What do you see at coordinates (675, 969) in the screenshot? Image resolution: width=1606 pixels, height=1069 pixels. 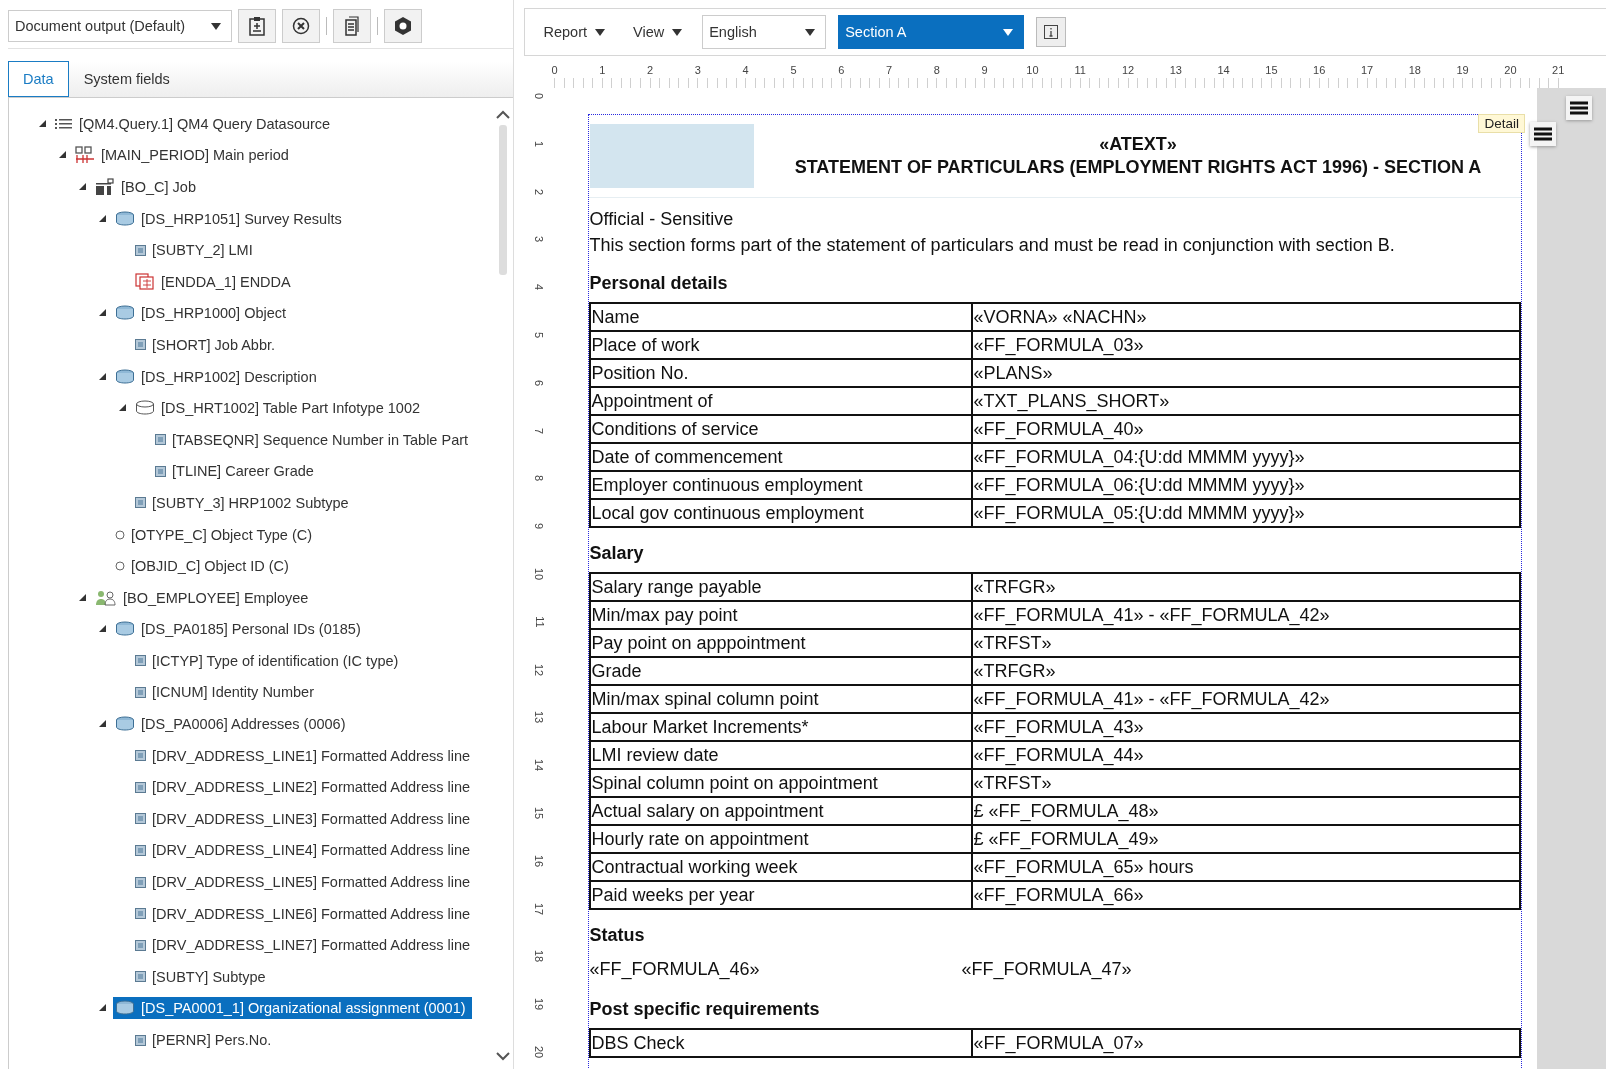 I see `document-text: «FF_FORMULA_46»` at bounding box center [675, 969].